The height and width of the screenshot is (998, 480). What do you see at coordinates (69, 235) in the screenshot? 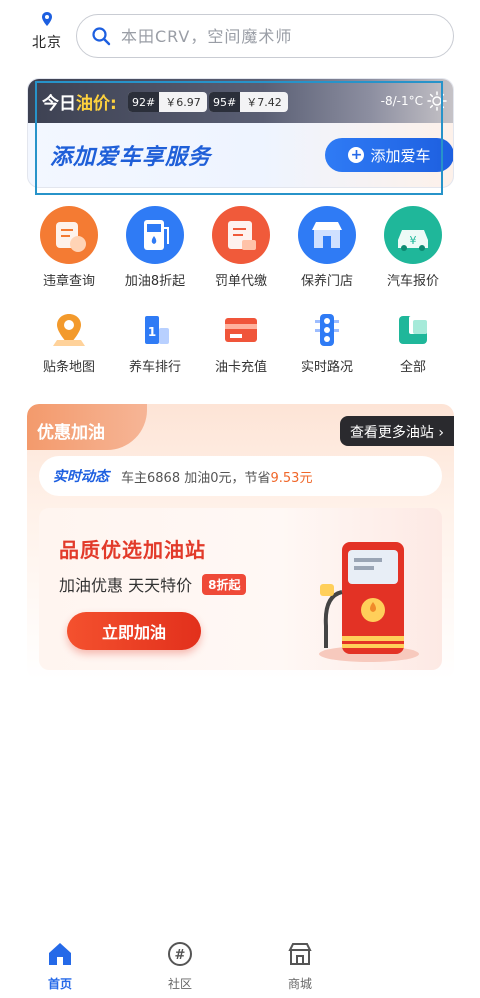
I see `violation-query-icon` at bounding box center [69, 235].